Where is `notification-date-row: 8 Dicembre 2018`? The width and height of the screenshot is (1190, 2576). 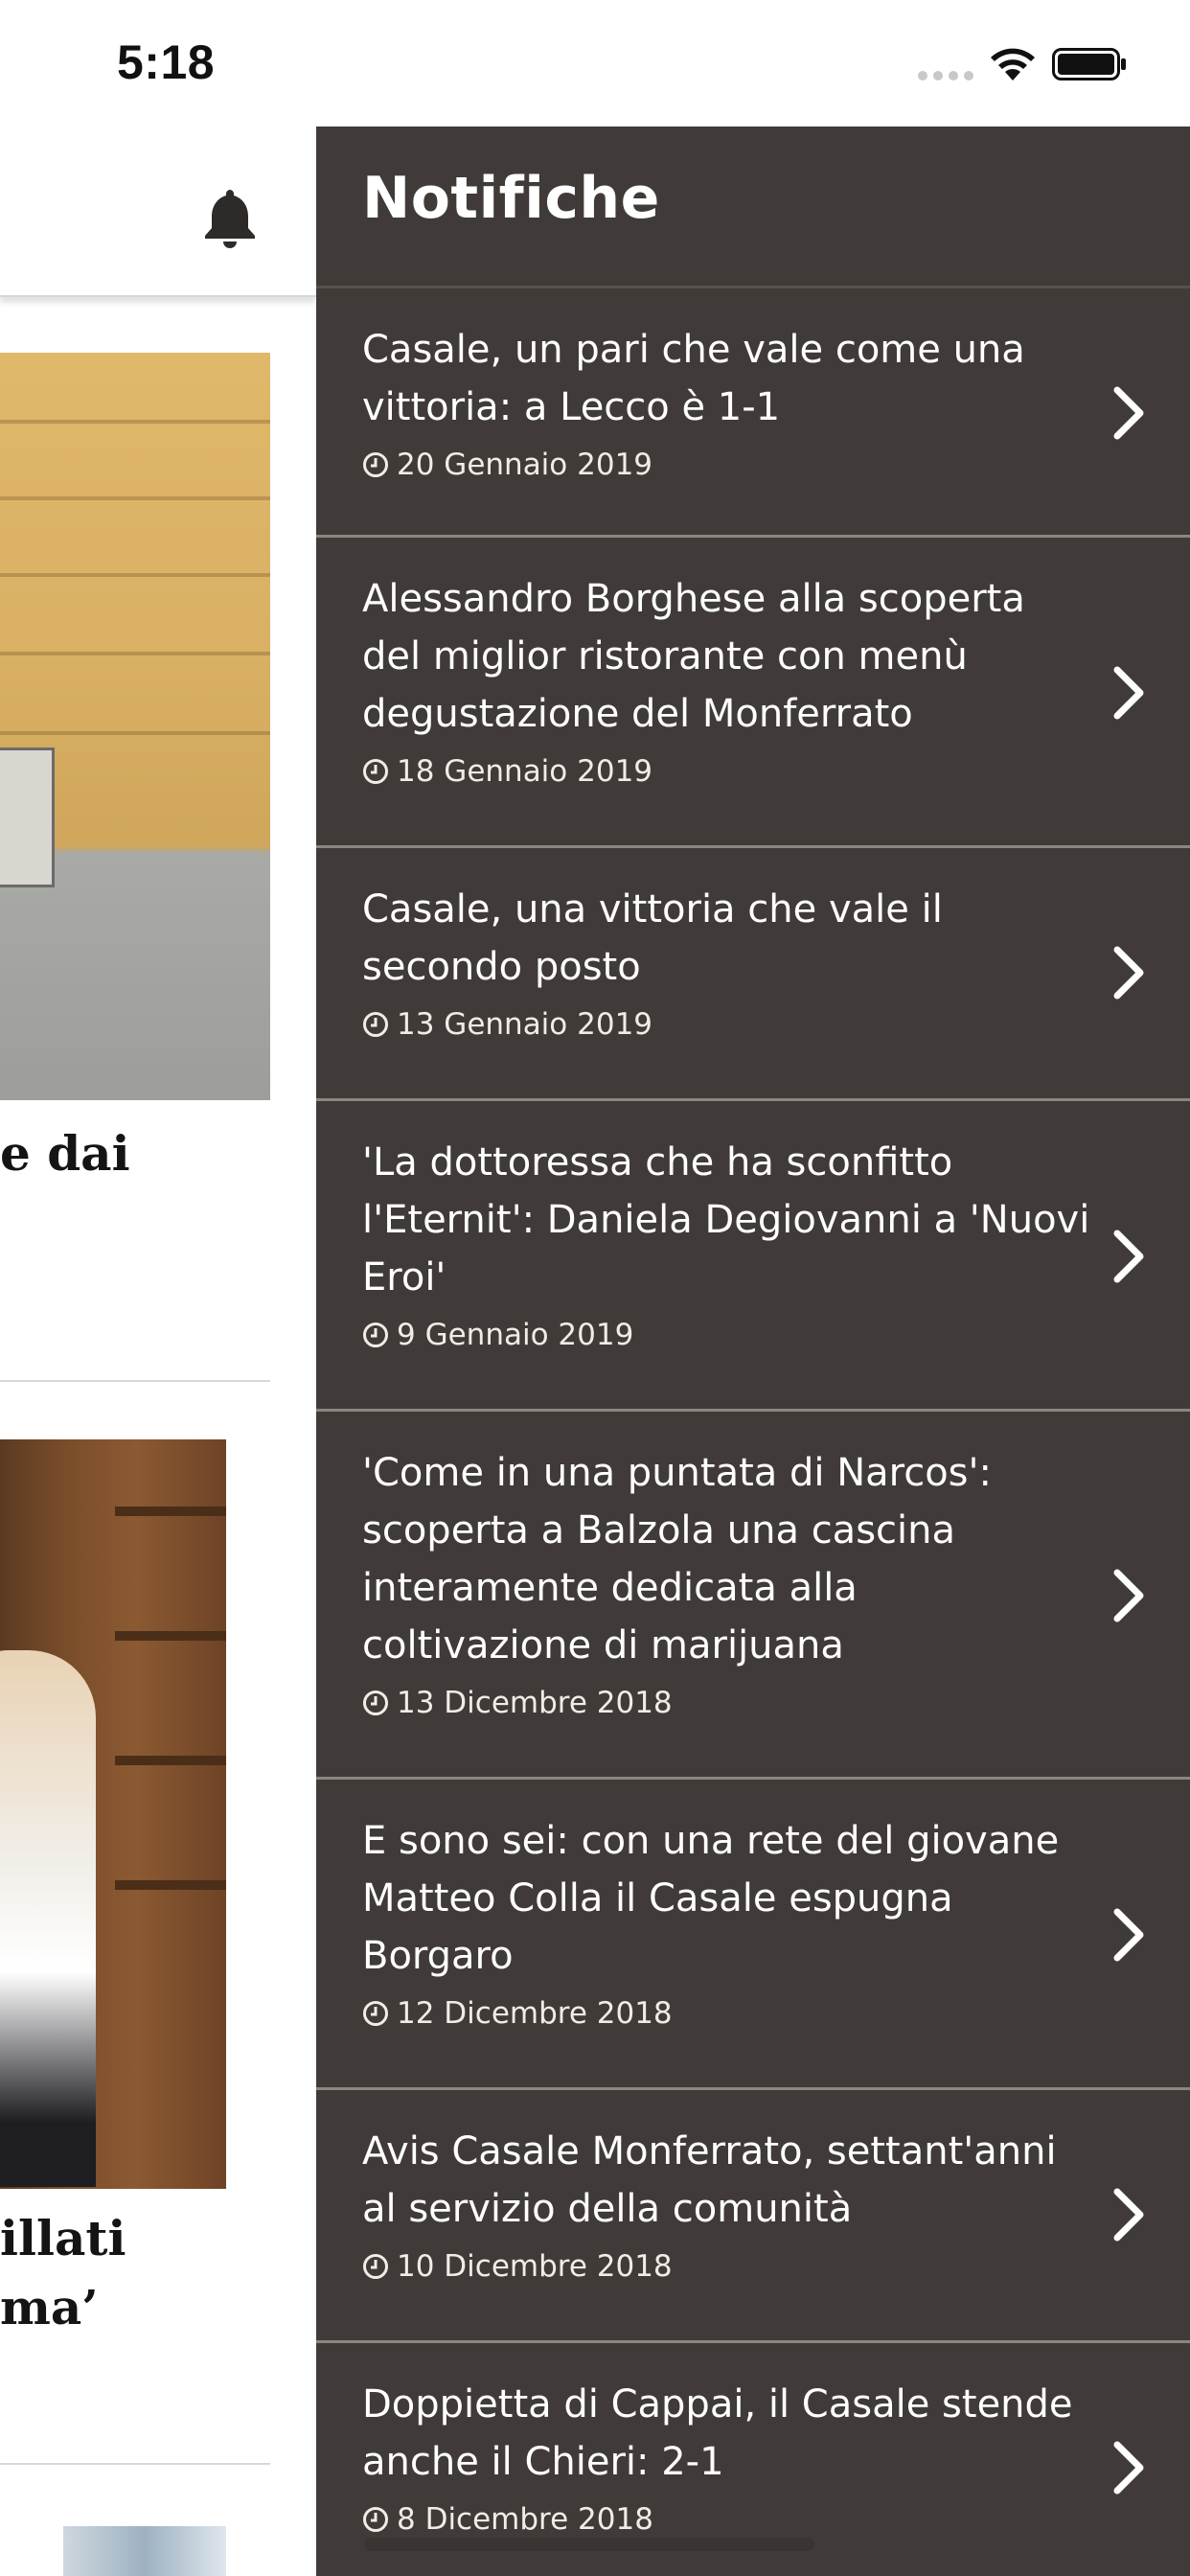
notification-date-row: 8 Dicembre 2018 is located at coordinates (728, 2519).